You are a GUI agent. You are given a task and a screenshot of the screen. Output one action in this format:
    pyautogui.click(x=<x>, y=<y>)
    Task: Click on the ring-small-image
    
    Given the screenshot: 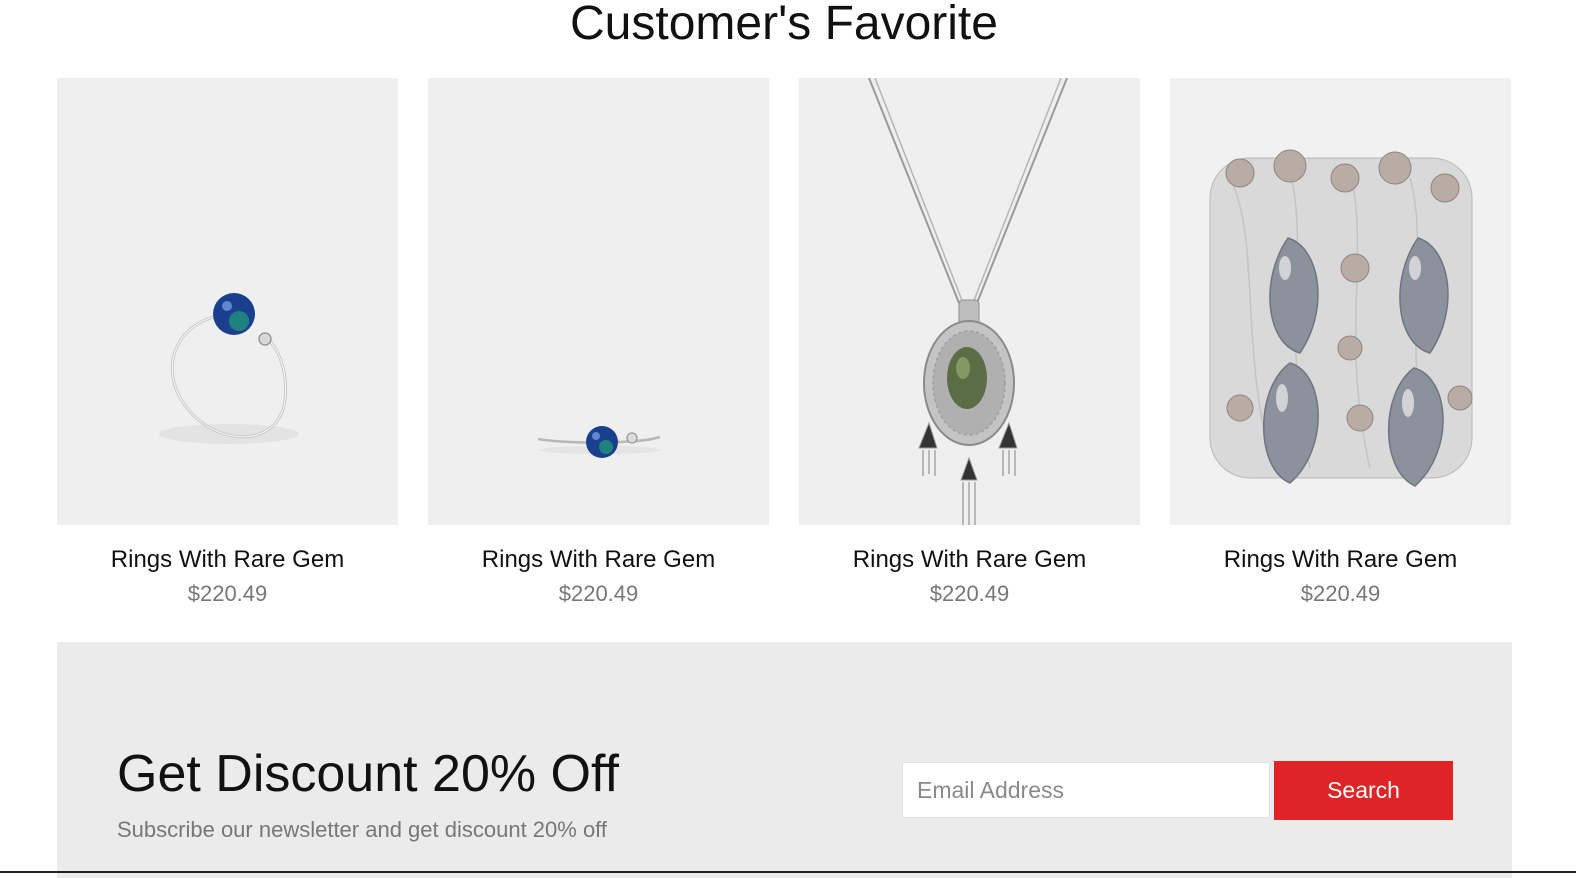 What is the action you would take?
    pyautogui.click(x=598, y=301)
    